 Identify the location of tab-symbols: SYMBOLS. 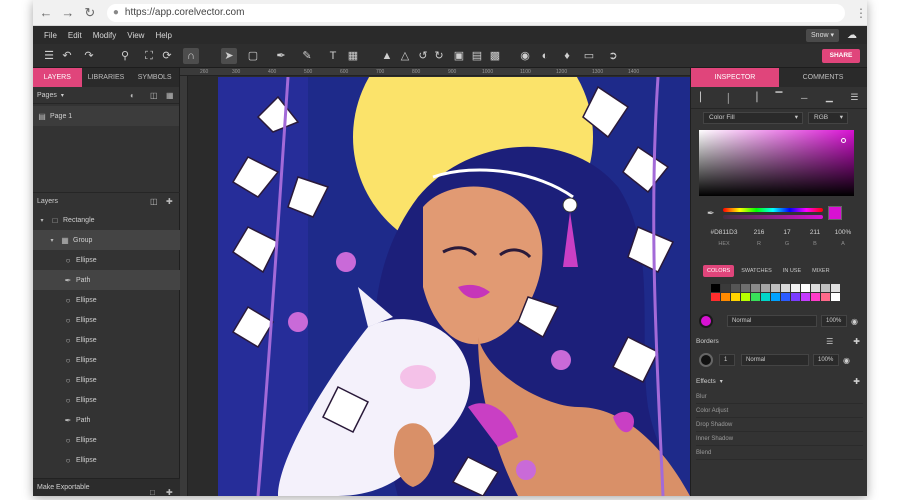
(154, 77).